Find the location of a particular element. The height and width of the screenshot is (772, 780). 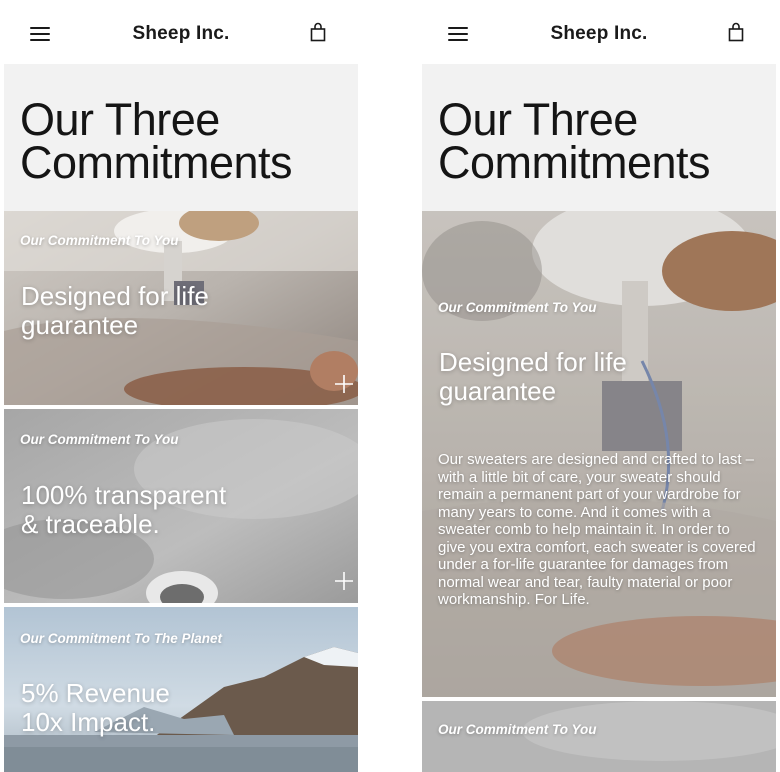

commitment-card-transparent: Our Commitment To You is located at coordinates (599, 736).